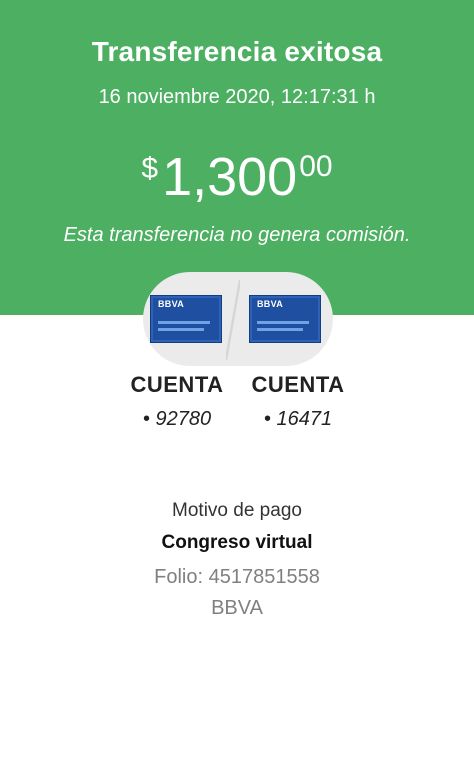 The height and width of the screenshot is (775, 474). I want to click on bank-name: BBVA, so click(237, 608).